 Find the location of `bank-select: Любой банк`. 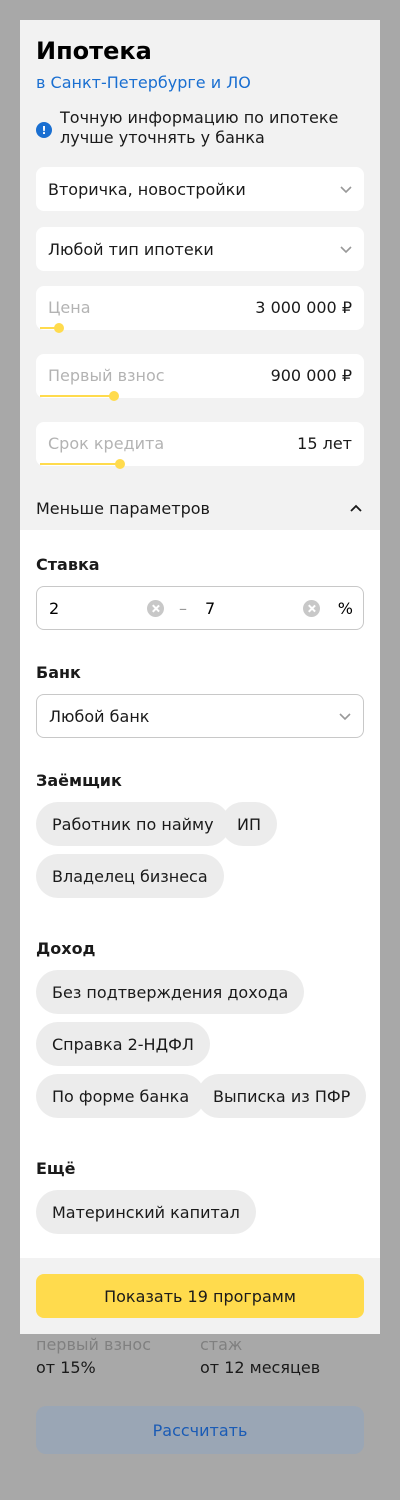

bank-select: Любой банк is located at coordinates (200, 716).